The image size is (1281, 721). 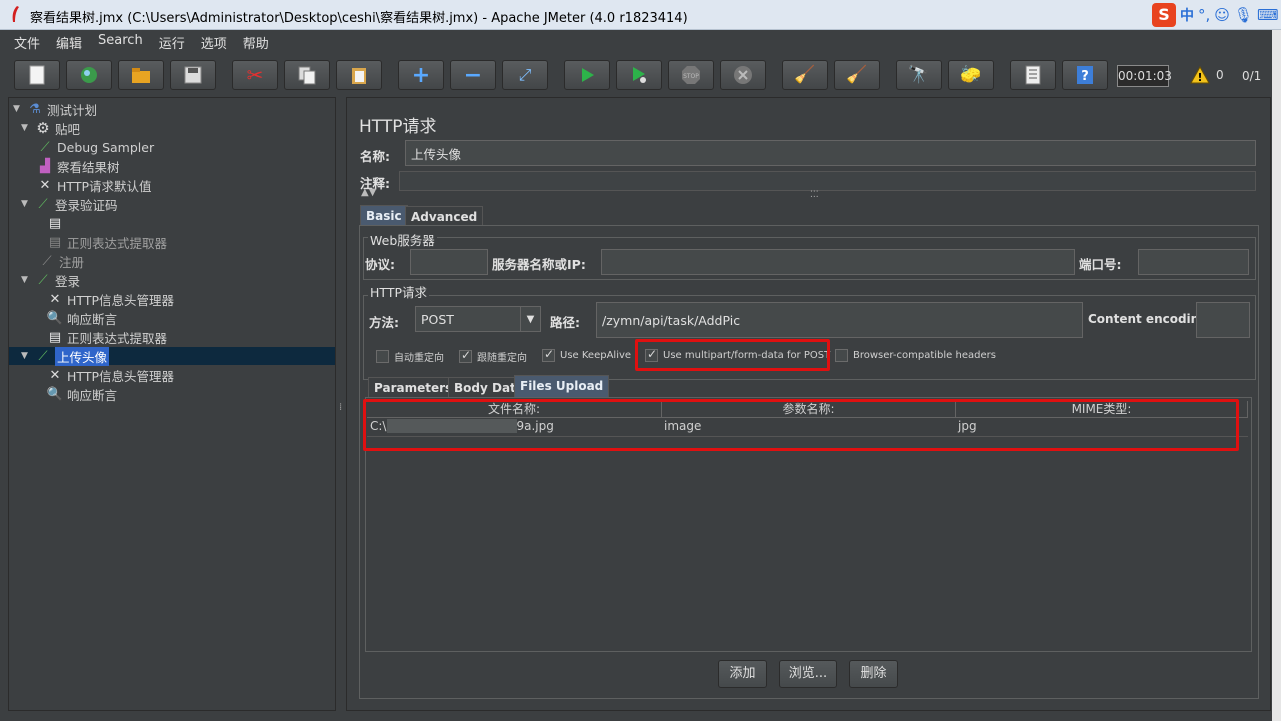 What do you see at coordinates (525, 75) in the screenshot?
I see `toggle-icon: ⤢` at bounding box center [525, 75].